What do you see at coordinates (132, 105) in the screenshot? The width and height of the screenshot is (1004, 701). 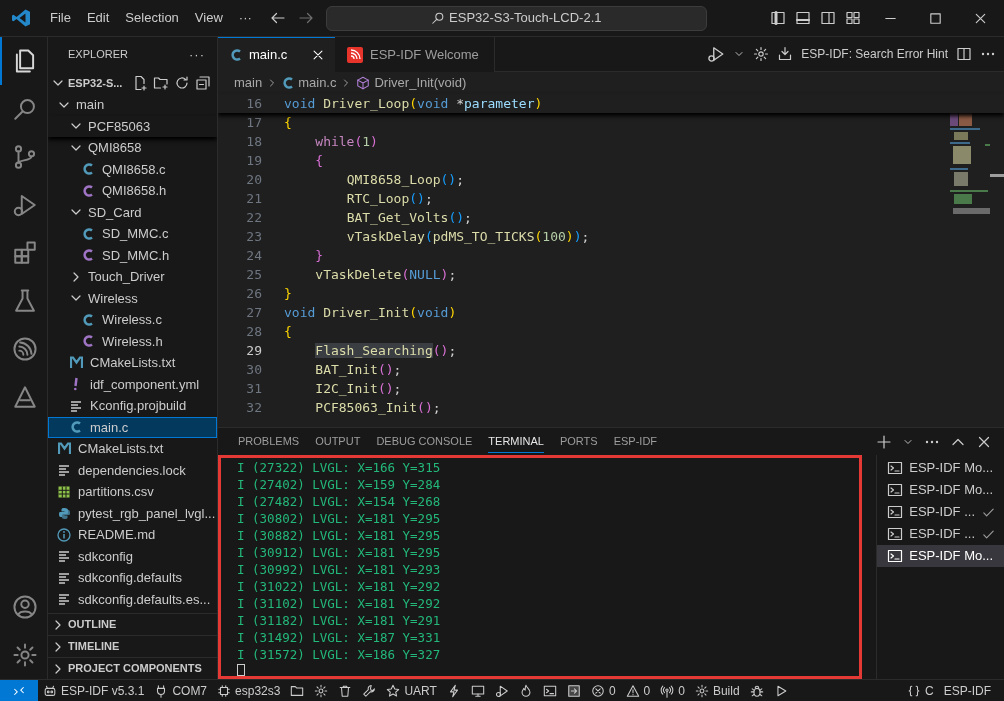 I see `folder-tree-item: main` at bounding box center [132, 105].